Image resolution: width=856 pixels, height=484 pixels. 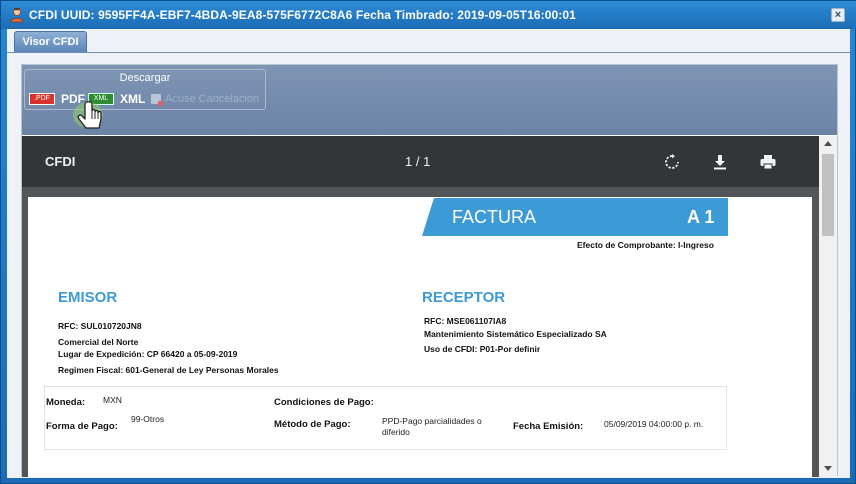 I want to click on pdf-viewer-toolbar: CFDI 1 / 1, so click(x=420, y=161).